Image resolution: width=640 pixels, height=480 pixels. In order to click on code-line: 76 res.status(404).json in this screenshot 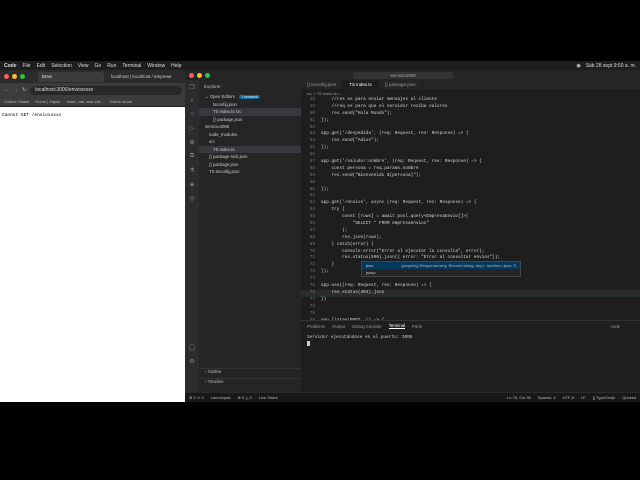, I will do `click(470, 293)`.